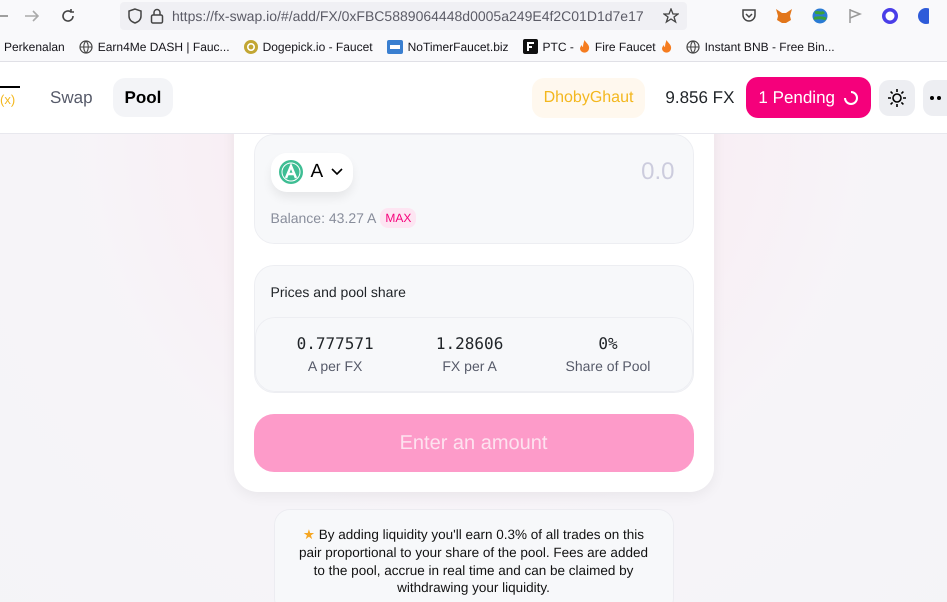  I want to click on prices-title: Prices and pool share, so click(338, 292).